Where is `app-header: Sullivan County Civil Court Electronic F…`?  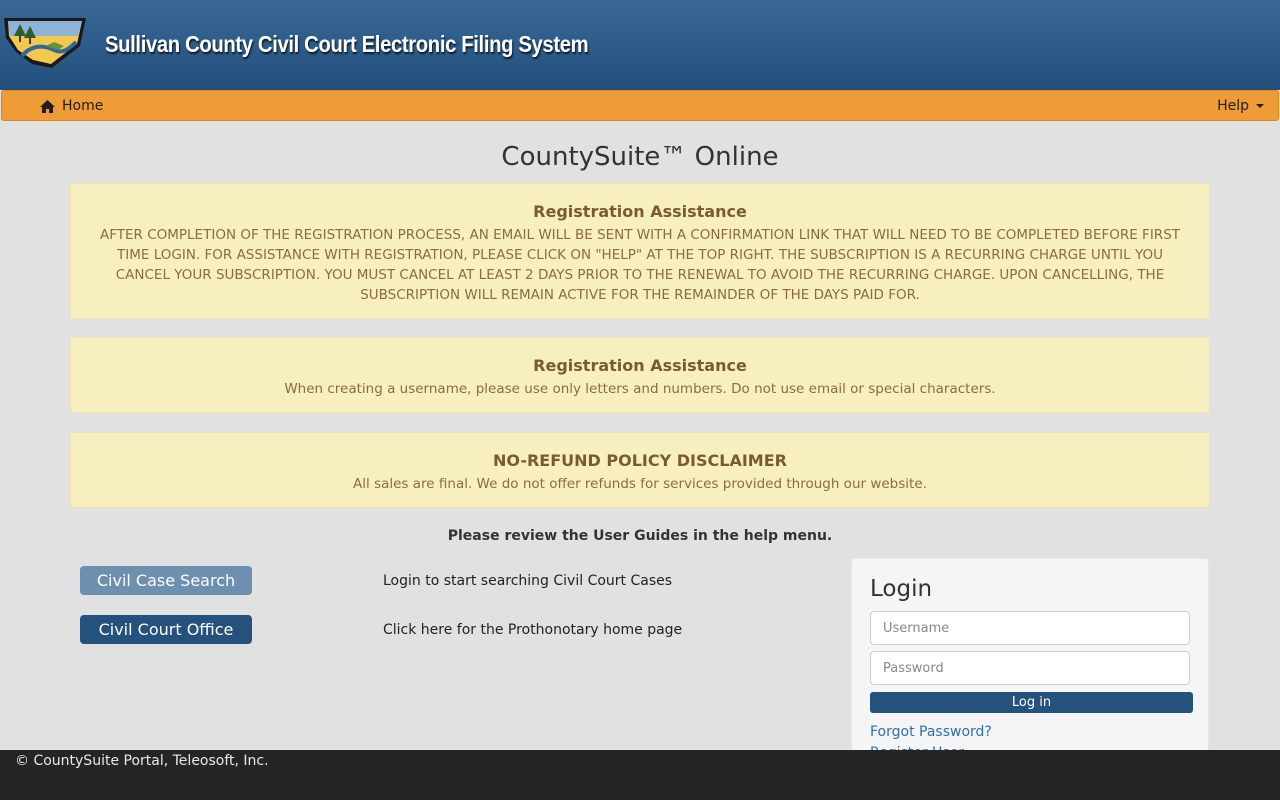 app-header: Sullivan County Civil Court Electronic F… is located at coordinates (640, 45).